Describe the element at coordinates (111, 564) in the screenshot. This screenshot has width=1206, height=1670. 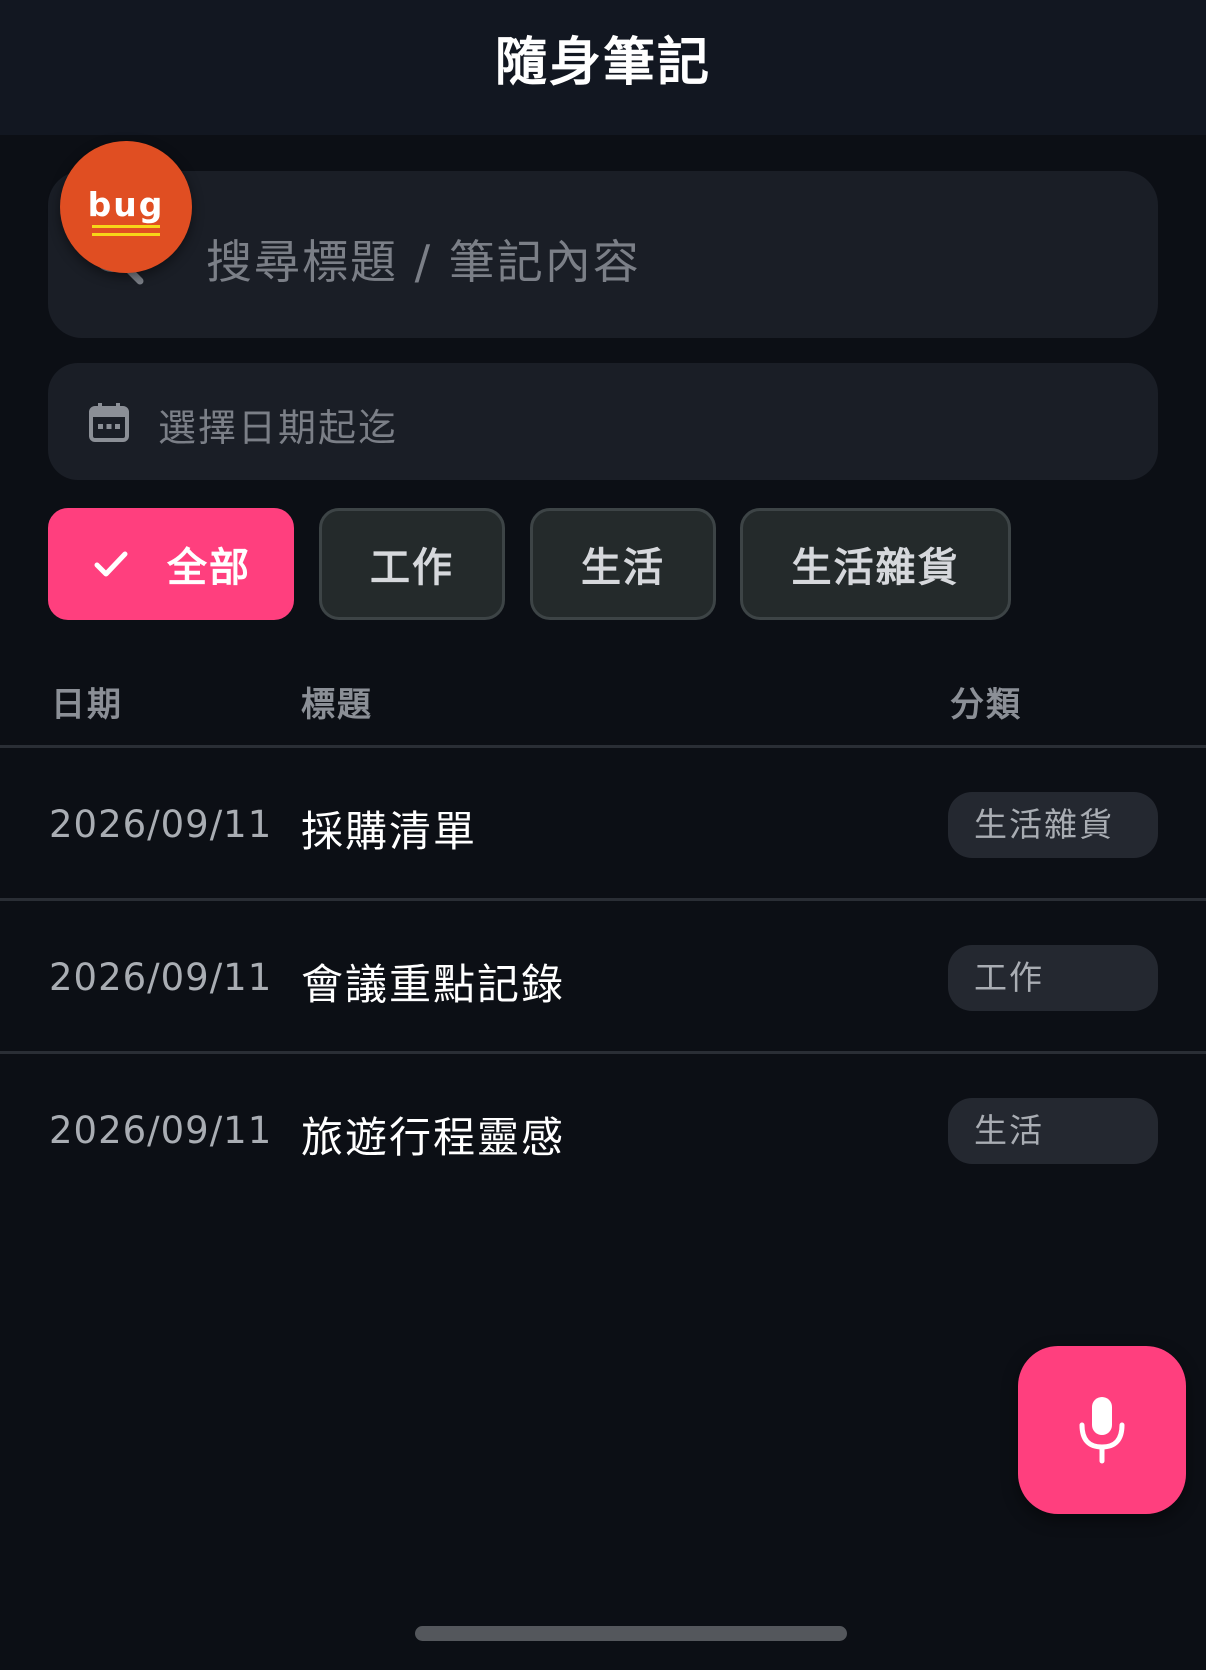
I see `check-icon` at that location.